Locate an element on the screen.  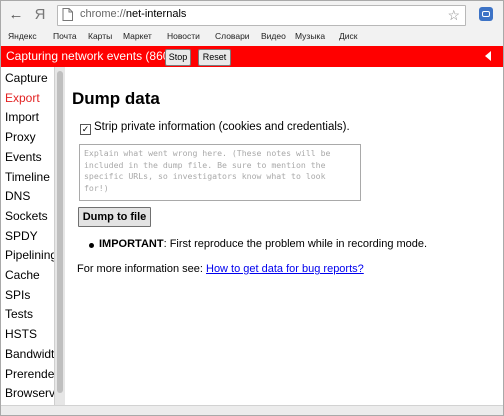
bullet-point is located at coordinates (91, 245).